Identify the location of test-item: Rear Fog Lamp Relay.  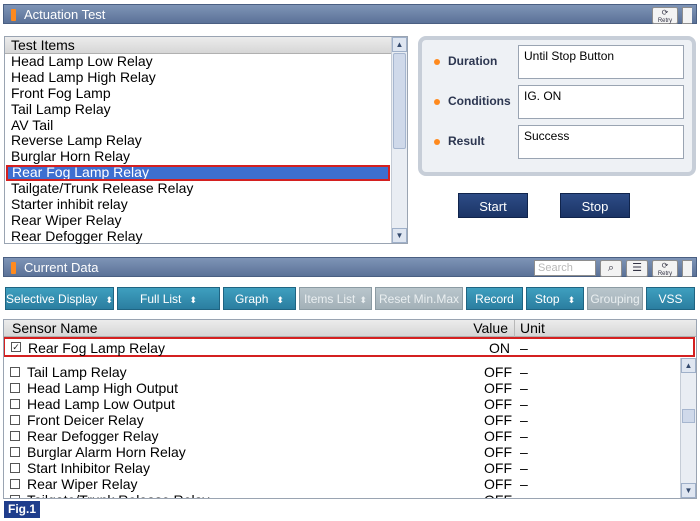
(198, 173).